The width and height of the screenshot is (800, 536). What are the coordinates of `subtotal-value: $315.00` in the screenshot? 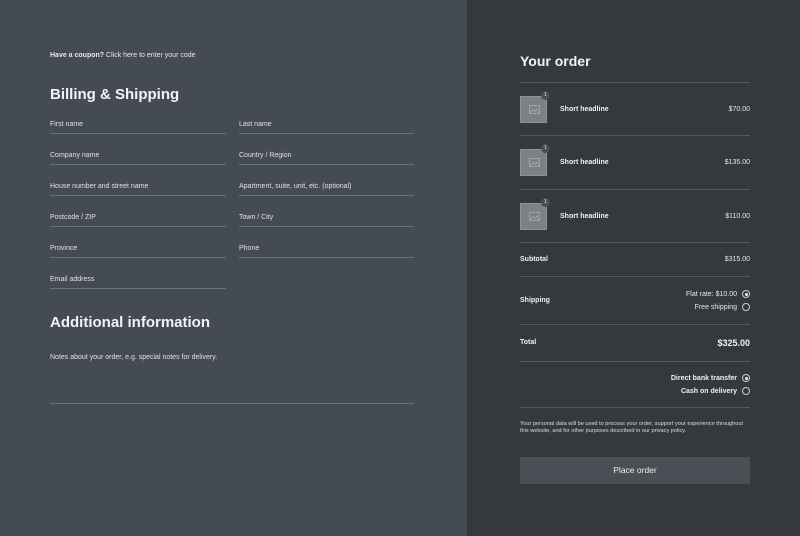 It's located at (737, 259).